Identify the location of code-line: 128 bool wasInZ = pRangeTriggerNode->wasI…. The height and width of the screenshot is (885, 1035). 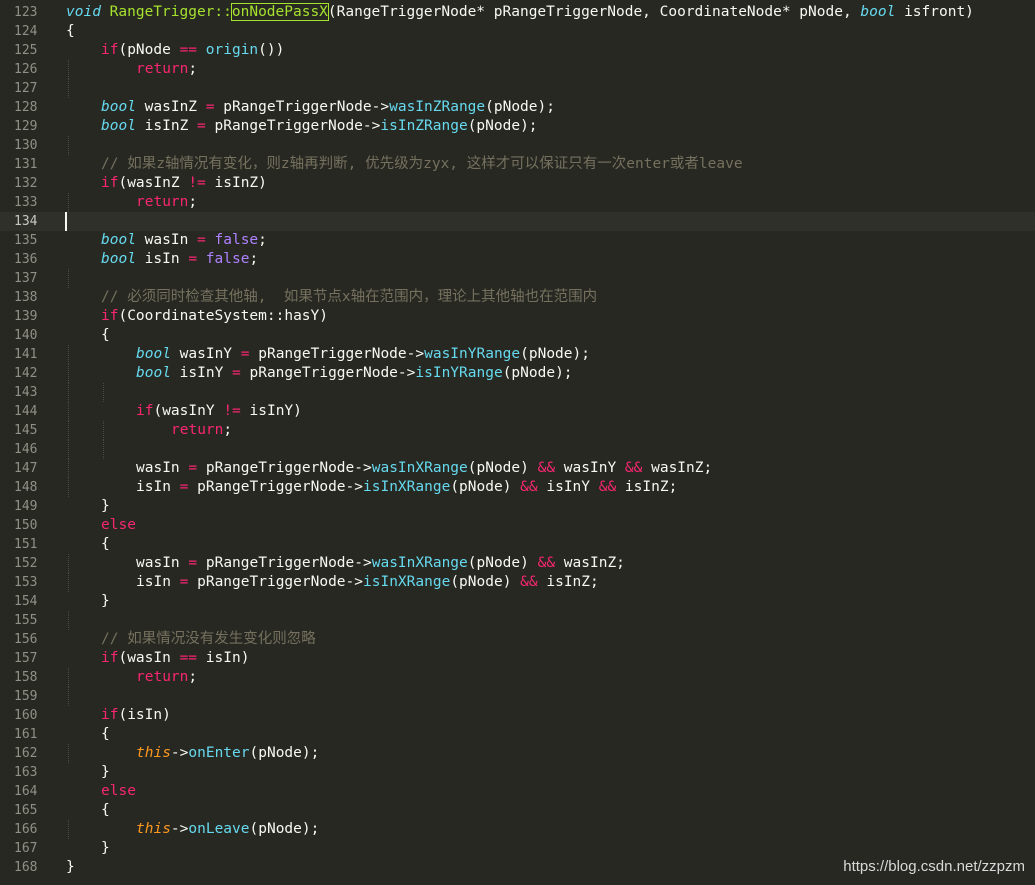
(517, 107).